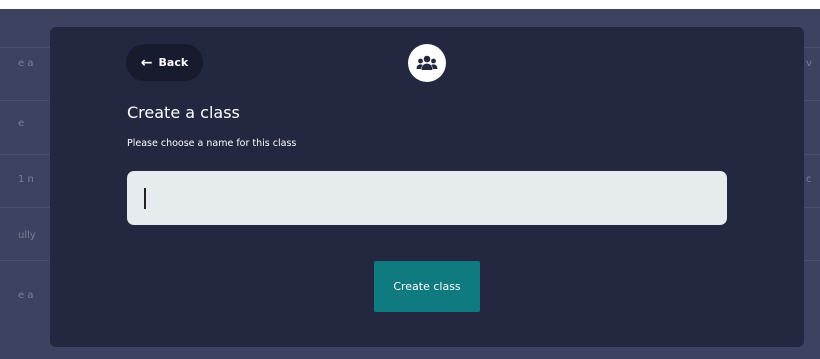 The width and height of the screenshot is (820, 359). What do you see at coordinates (26, 179) in the screenshot?
I see `background-text-fragment: 1 n` at bounding box center [26, 179].